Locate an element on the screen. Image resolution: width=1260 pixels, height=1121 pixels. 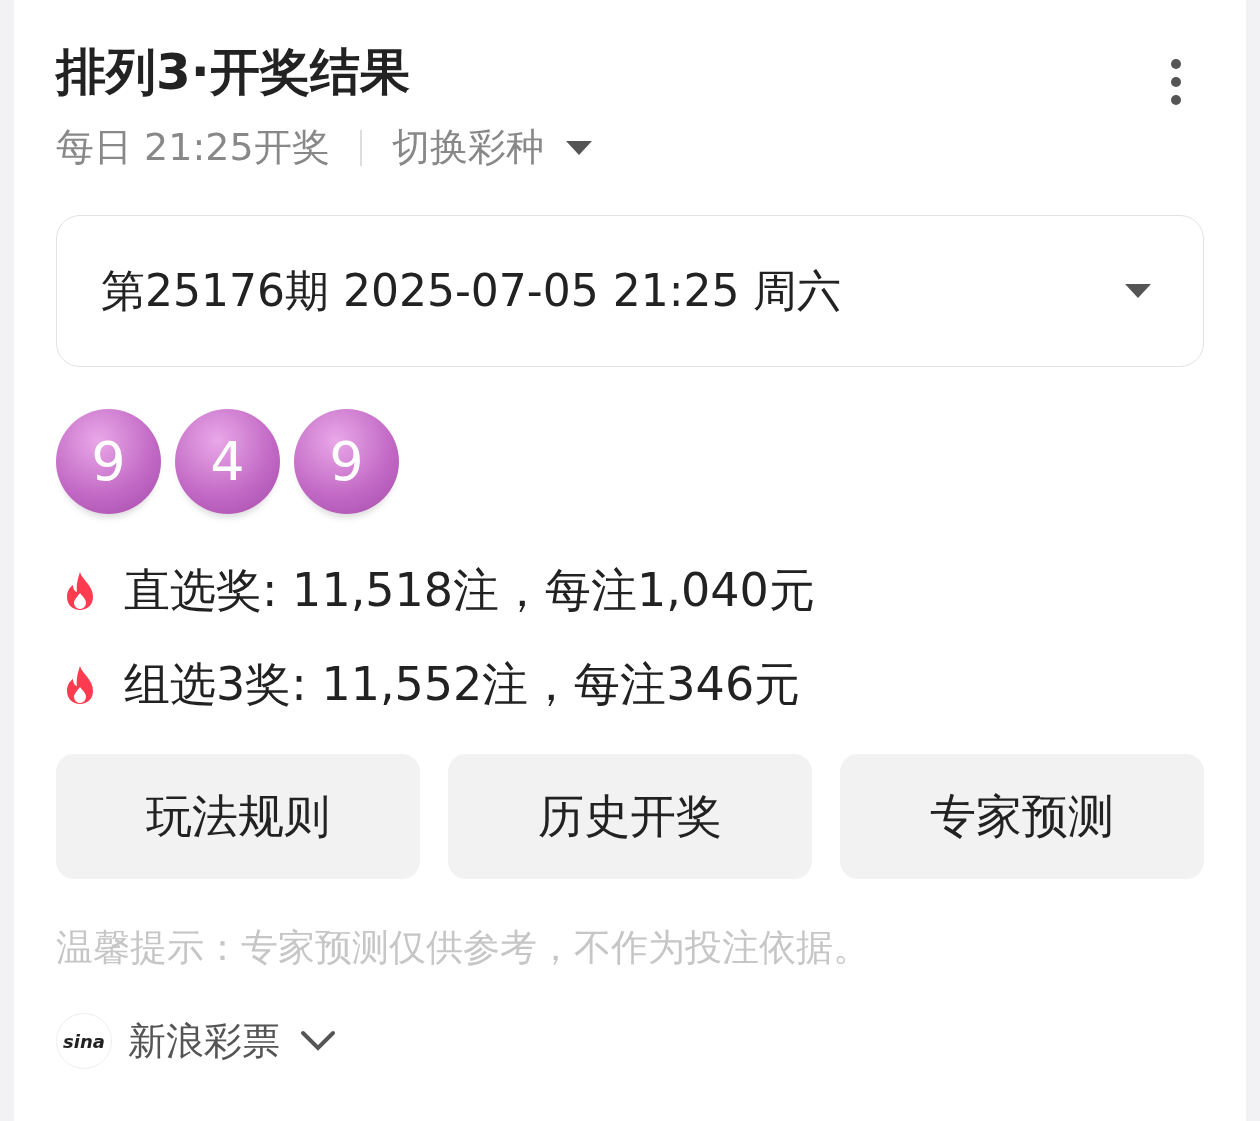
action-button: 历史开奖 is located at coordinates (630, 816).